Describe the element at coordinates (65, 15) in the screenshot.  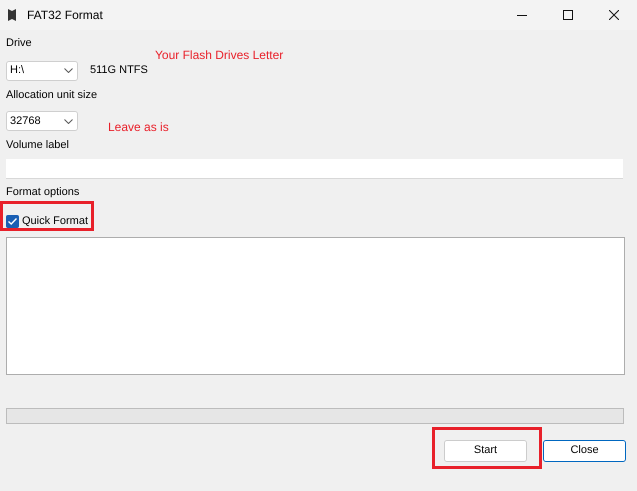
I see `window-title: FAT32 Format` at that location.